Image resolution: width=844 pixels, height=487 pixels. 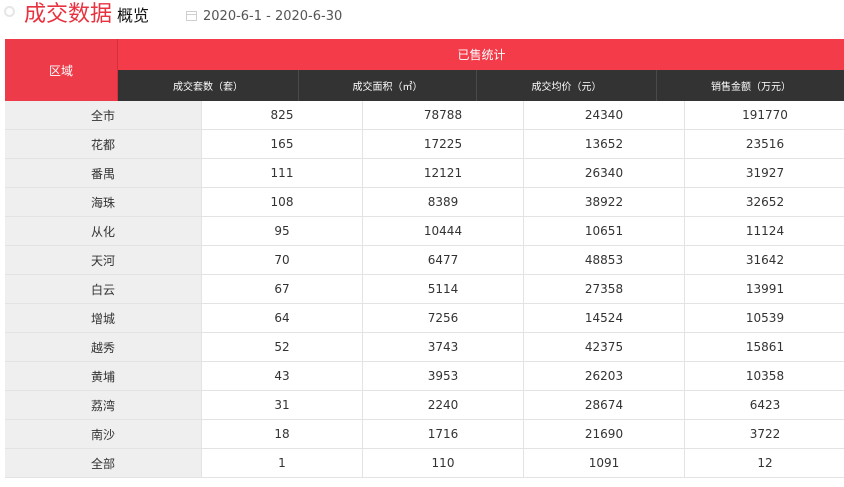 I want to click on table-row: 南沙 18 1716 21690 3722, so click(x=424, y=434).